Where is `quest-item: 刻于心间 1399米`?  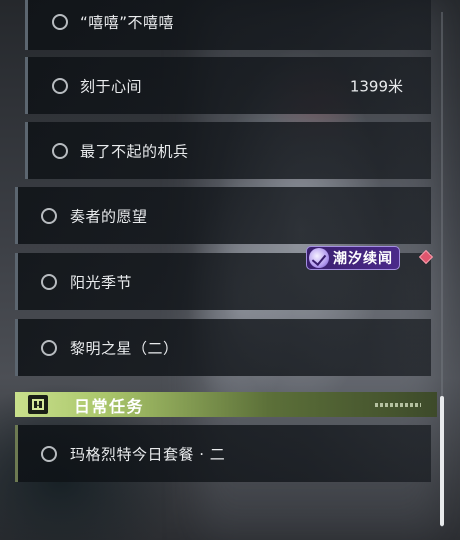 quest-item: 刻于心间 1399米 is located at coordinates (228, 85).